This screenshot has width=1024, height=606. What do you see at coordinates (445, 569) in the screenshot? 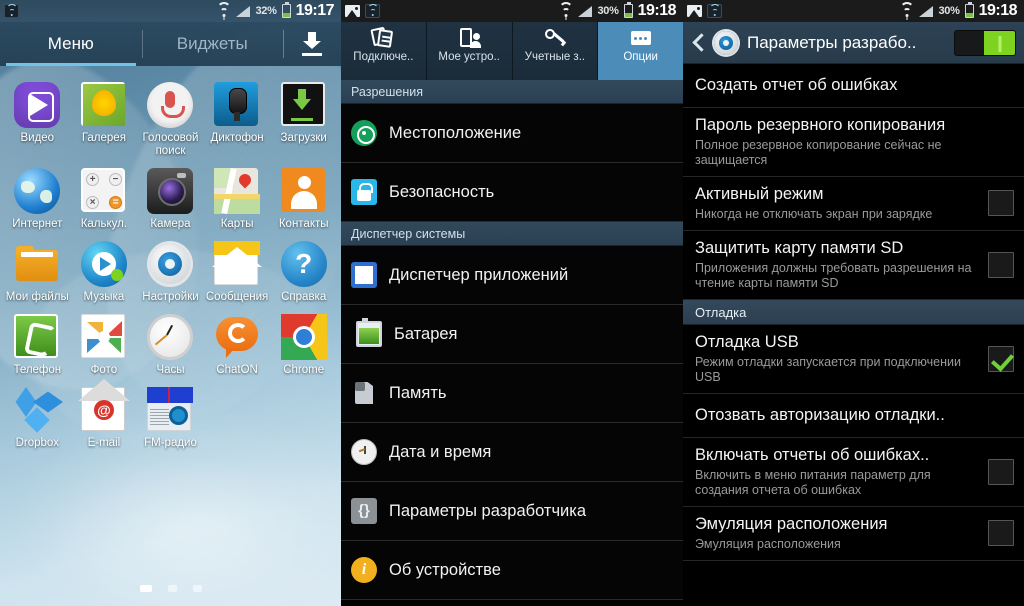
I see `settings-row-label: Об устройстве` at bounding box center [445, 569].